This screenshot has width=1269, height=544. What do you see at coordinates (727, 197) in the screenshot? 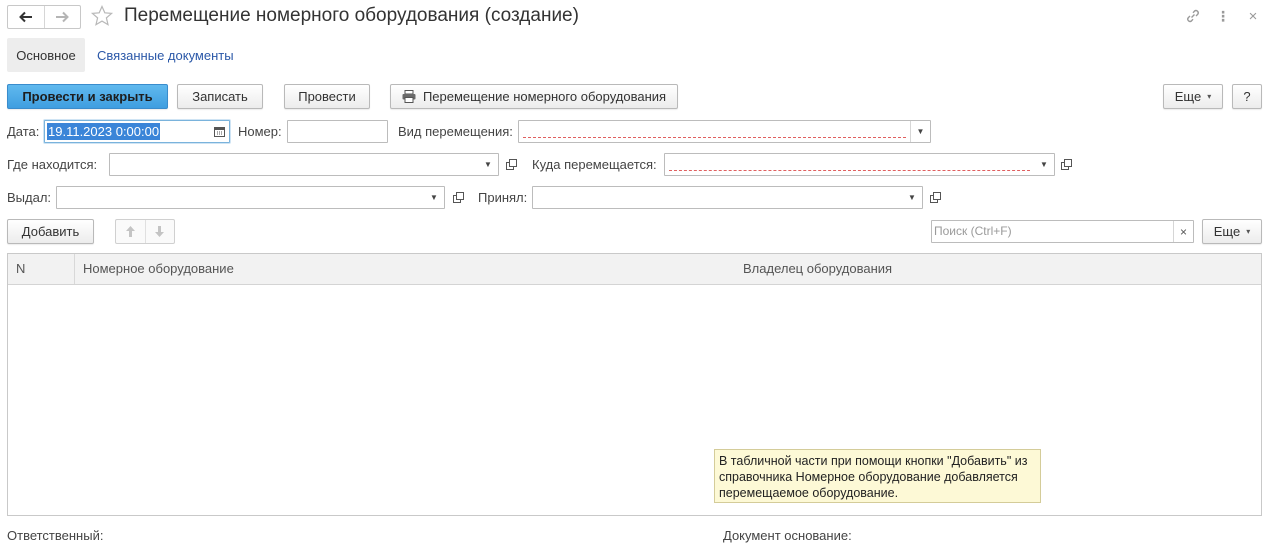
I see `received-field: ▼` at bounding box center [727, 197].